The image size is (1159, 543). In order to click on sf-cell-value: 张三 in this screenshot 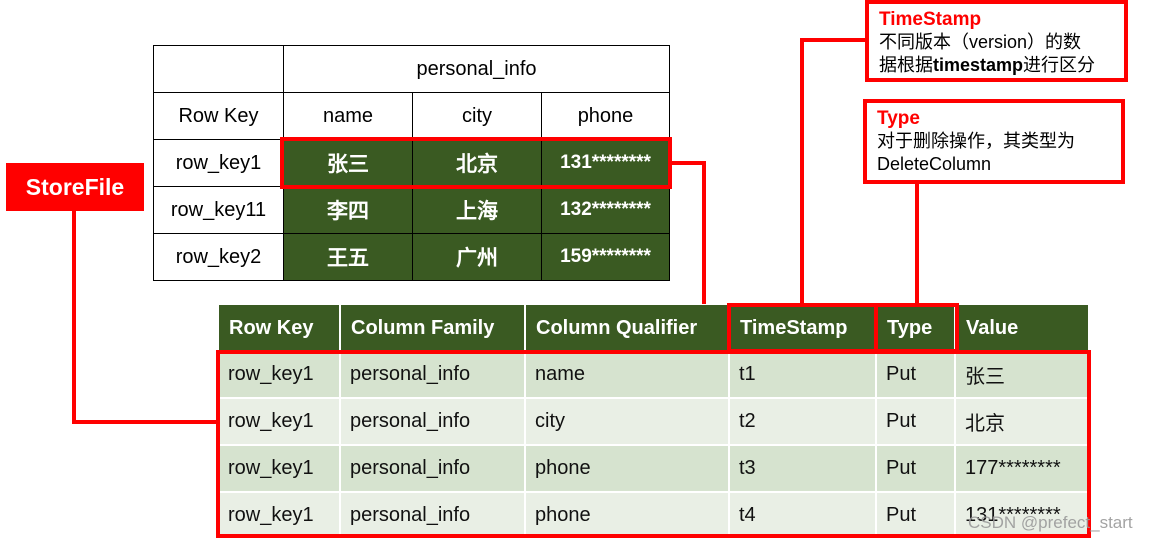, I will do `click(1022, 375)`.